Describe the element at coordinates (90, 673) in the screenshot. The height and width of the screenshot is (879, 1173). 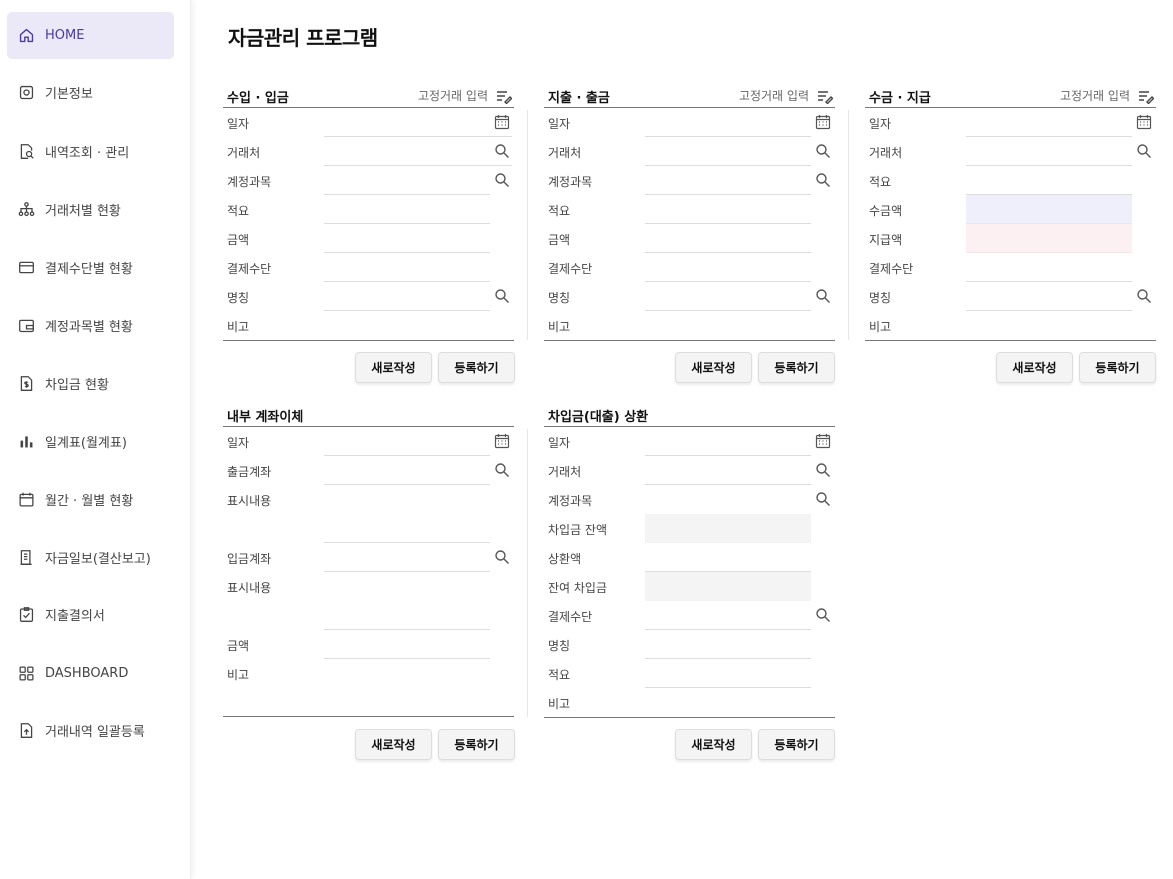
I see `sidebar-item-dashboard: DASHBOARD` at that location.